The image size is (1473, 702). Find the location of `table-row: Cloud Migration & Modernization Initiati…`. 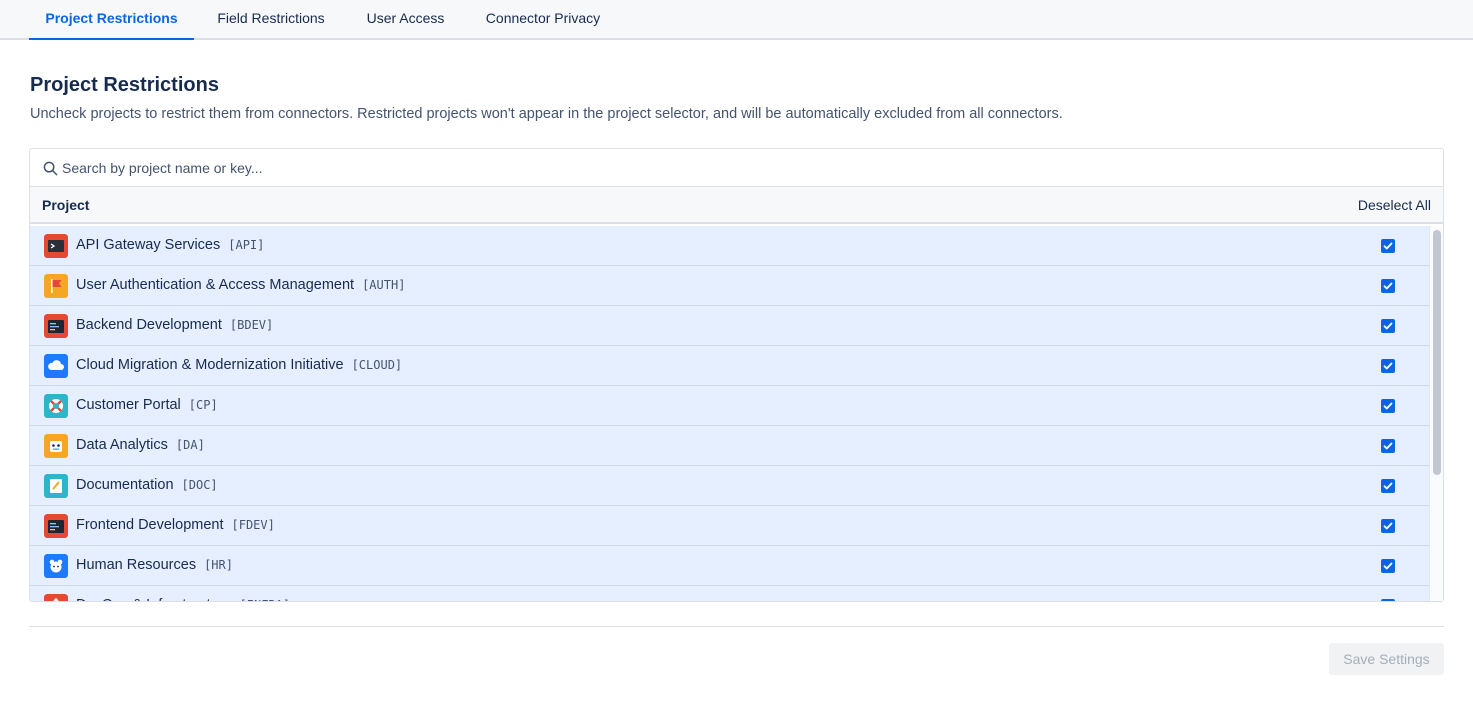

table-row: Cloud Migration & Modernization Initiati… is located at coordinates (729, 366).